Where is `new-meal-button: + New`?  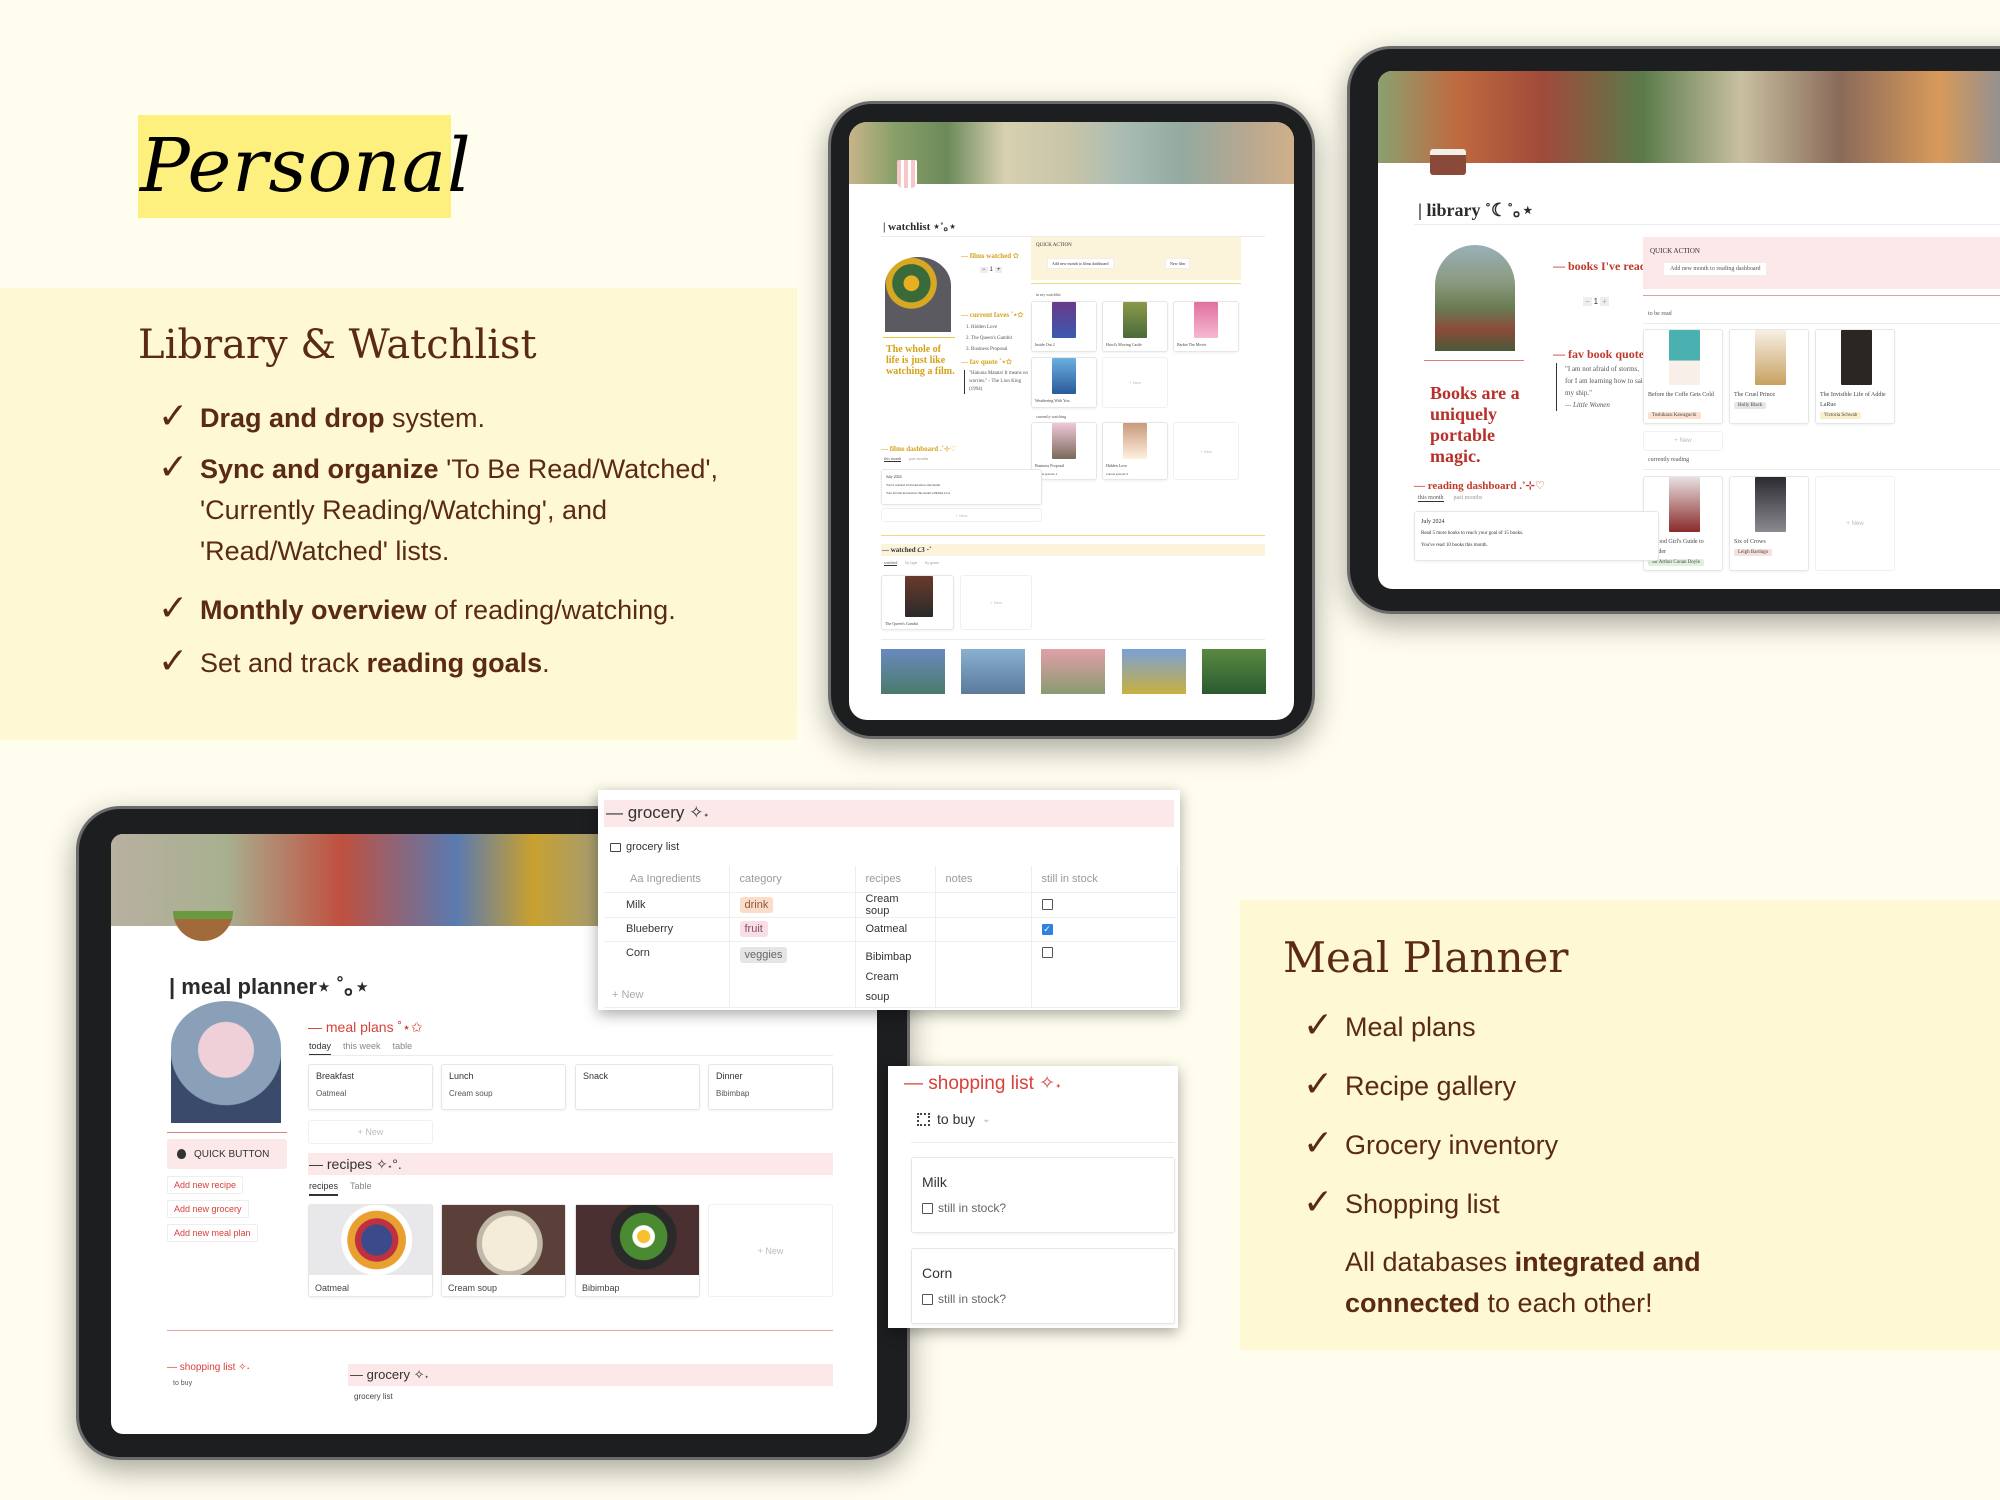 new-meal-button: + New is located at coordinates (370, 1132).